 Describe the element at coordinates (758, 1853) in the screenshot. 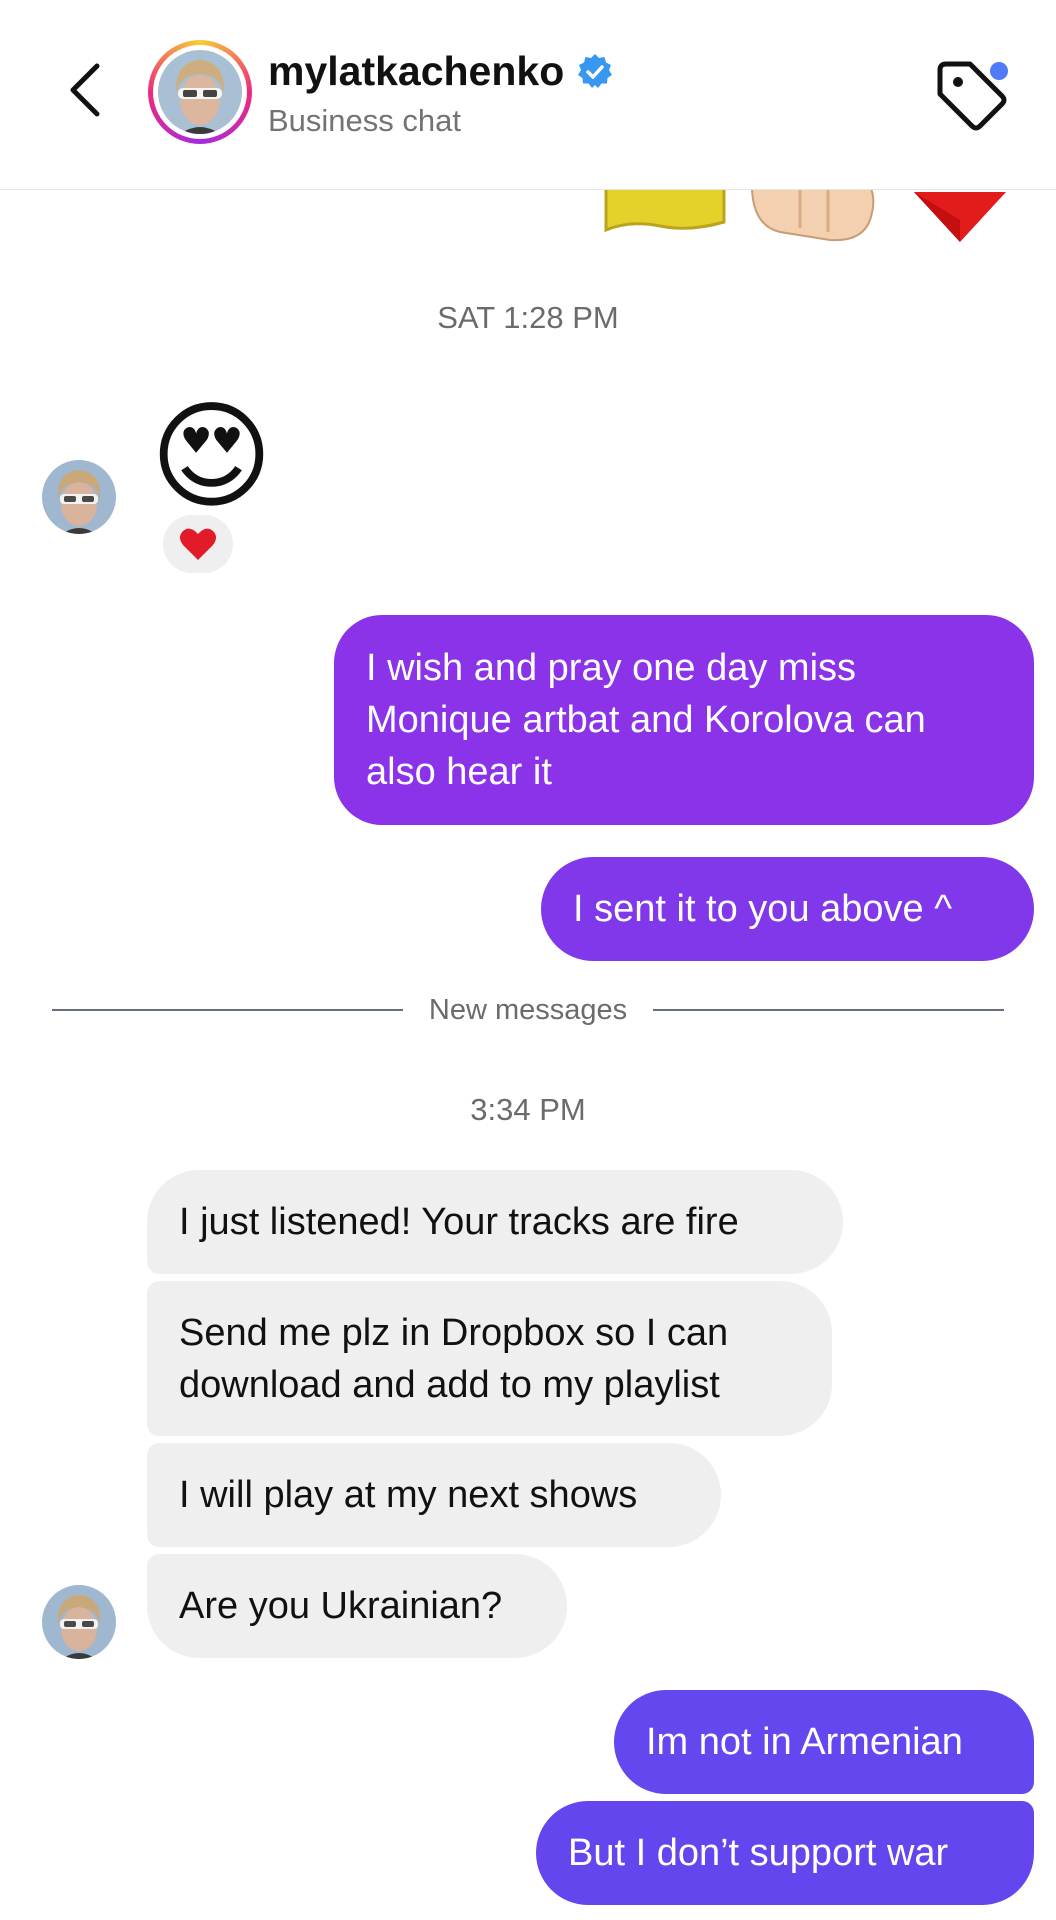

I see `message-text: But I don’t support war` at that location.